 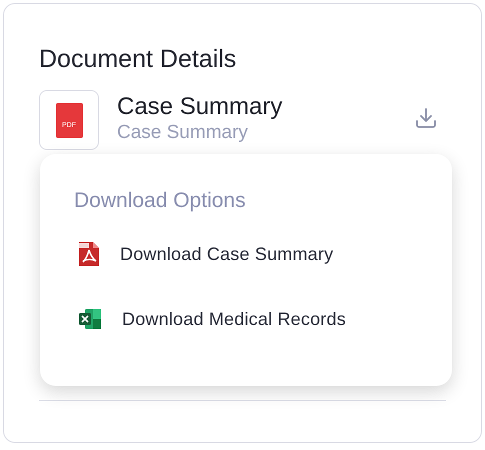 What do you see at coordinates (160, 201) in the screenshot?
I see `menu-title: Download Options` at bounding box center [160, 201].